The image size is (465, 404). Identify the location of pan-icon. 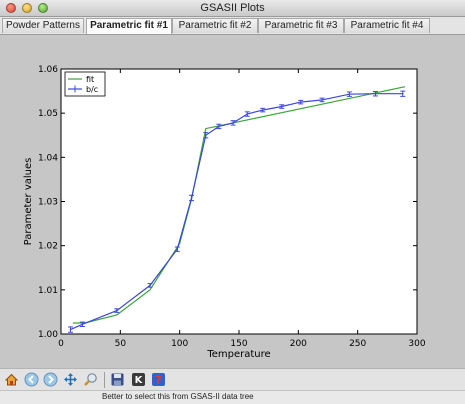
(70, 379).